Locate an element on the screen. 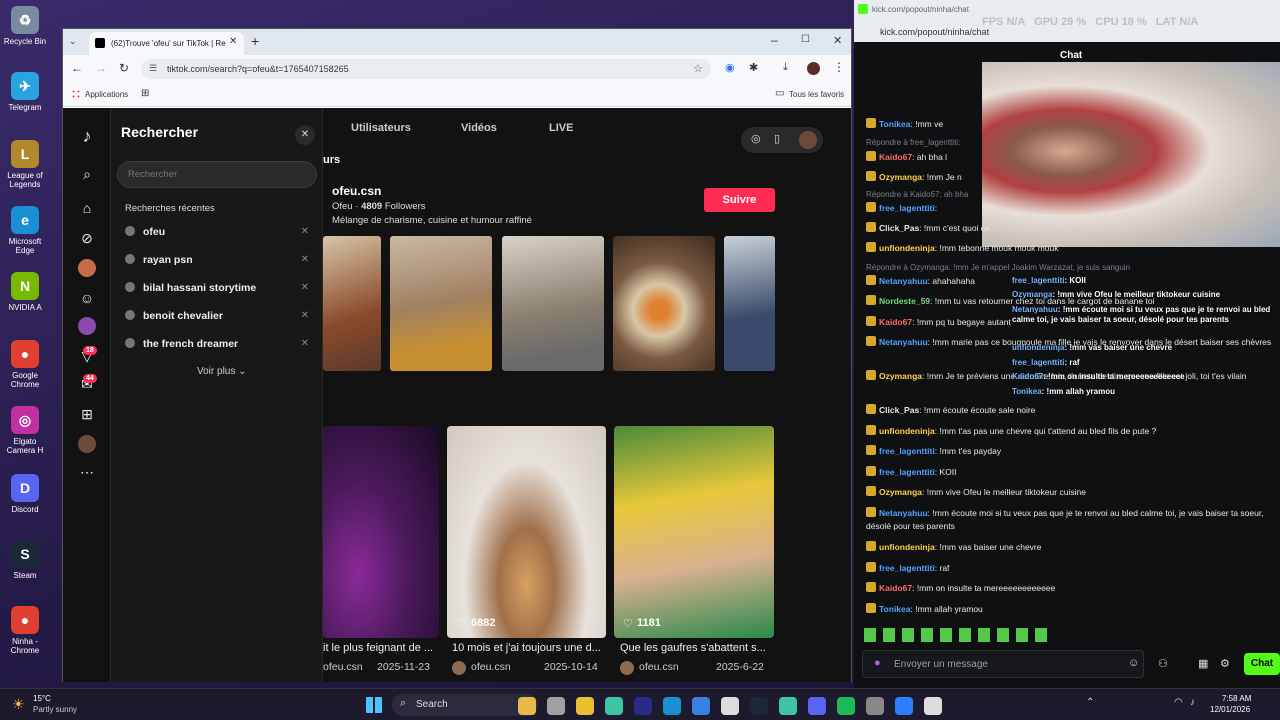  browser-tab: (62)Trouve 'ofeu' sur TikTok | Re is located at coordinates (166, 43).